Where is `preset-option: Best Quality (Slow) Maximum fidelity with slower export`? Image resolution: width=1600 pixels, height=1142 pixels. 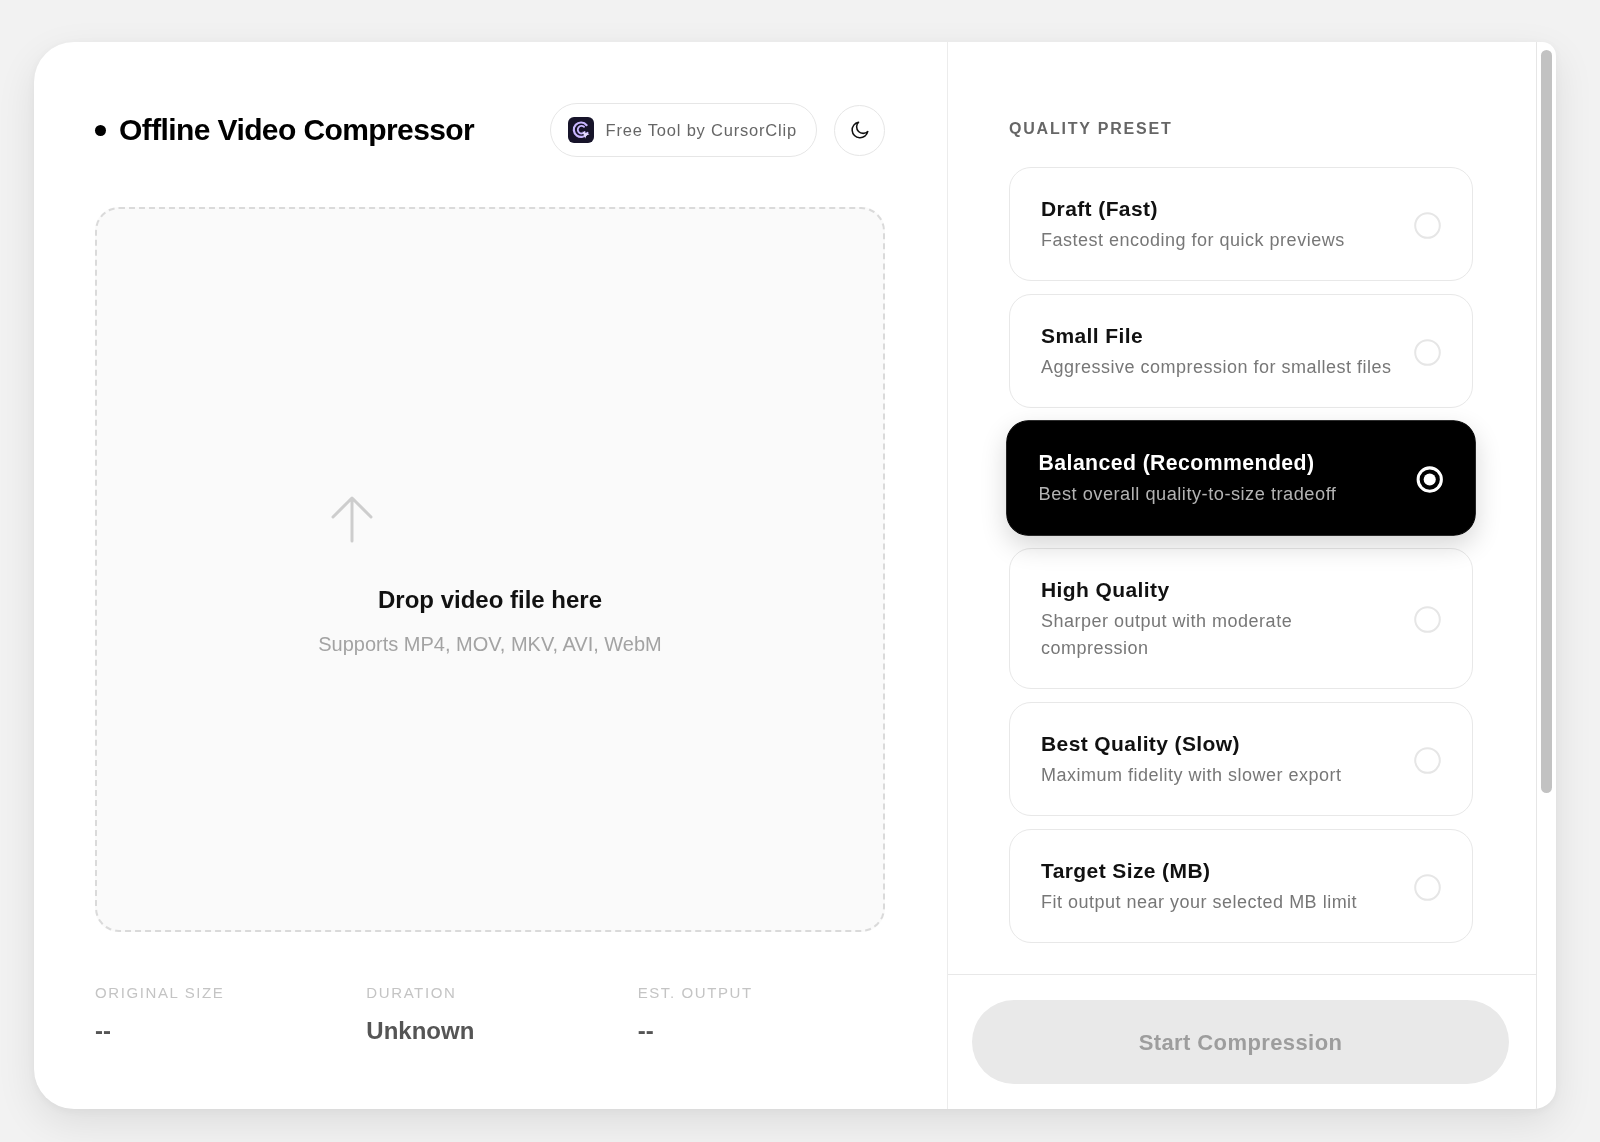 preset-option: Best Quality (Slow) Maximum fidelity with slower export is located at coordinates (1241, 759).